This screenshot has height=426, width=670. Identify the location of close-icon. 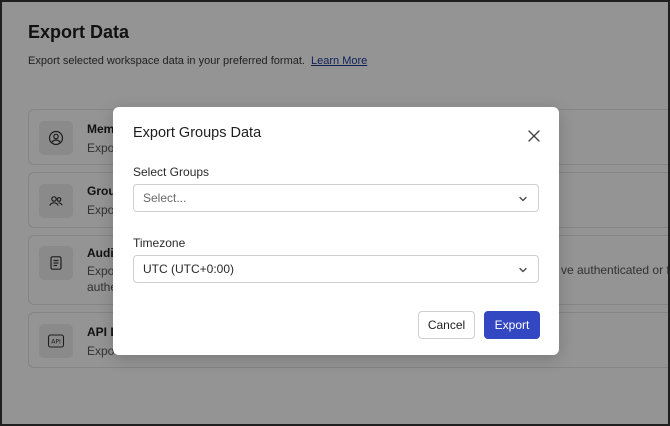
(534, 136).